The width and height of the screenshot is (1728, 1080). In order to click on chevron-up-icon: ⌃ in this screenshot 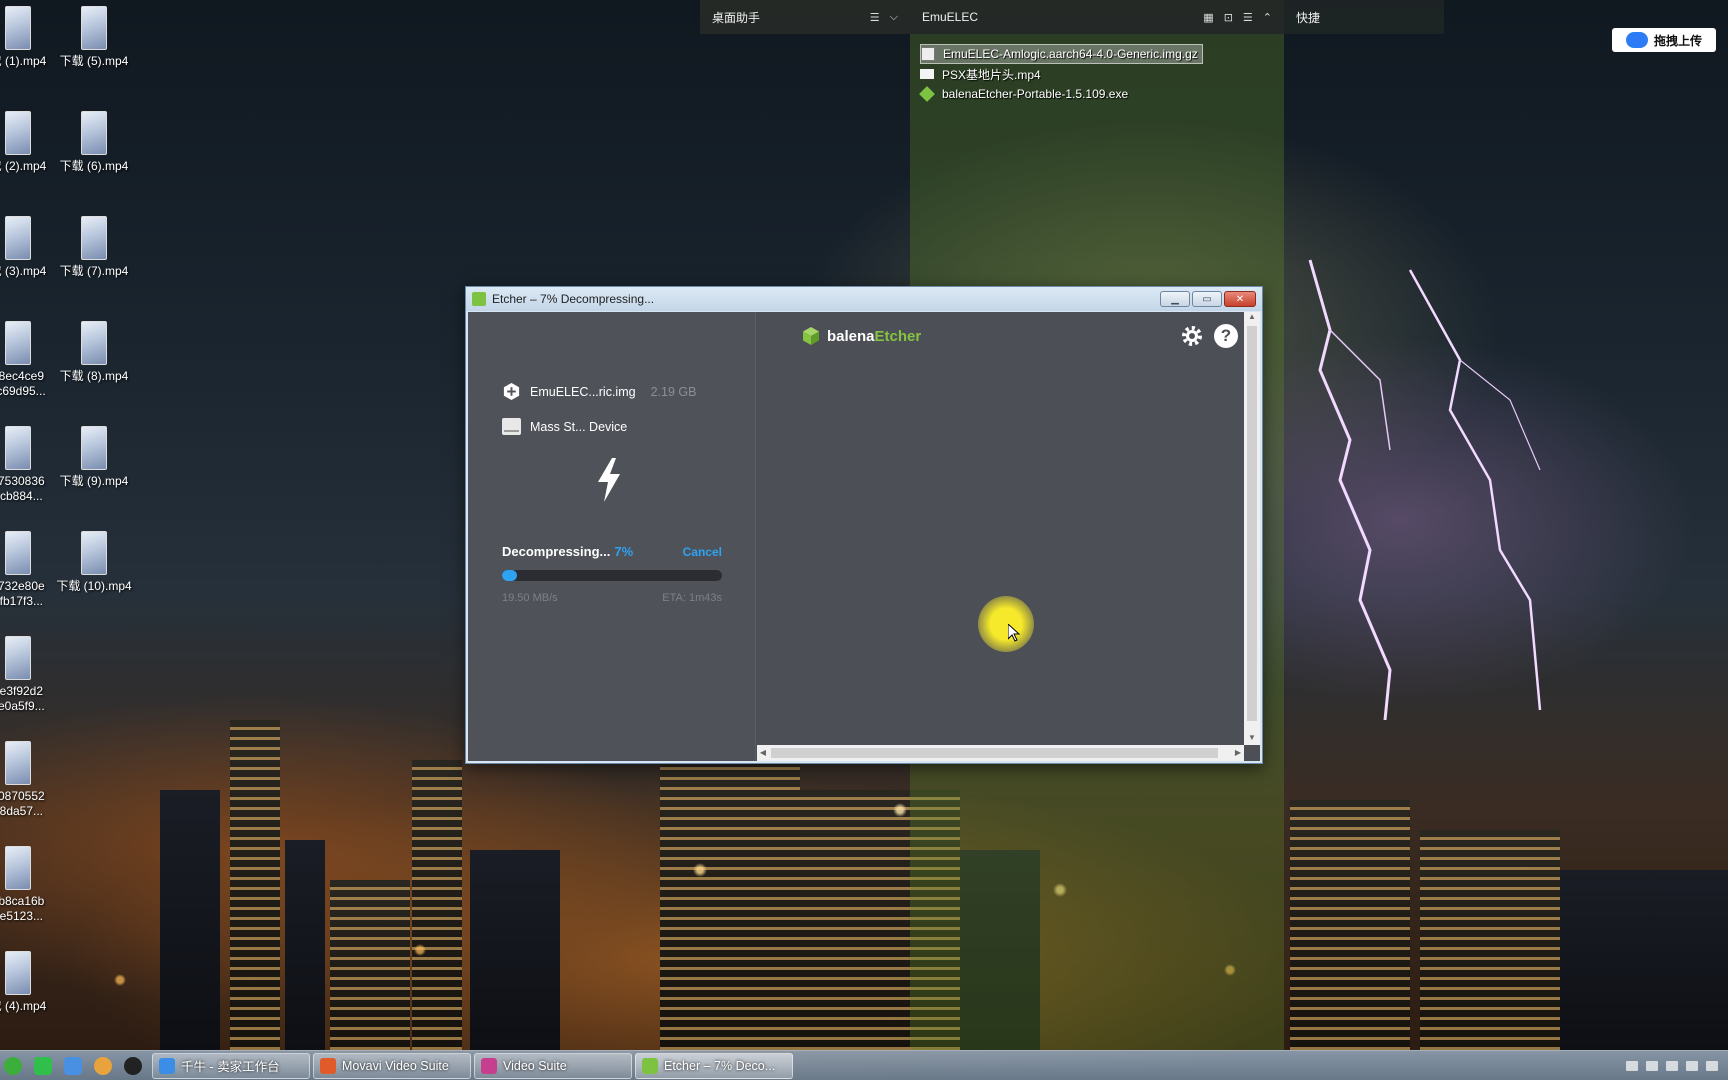, I will do `click(1267, 17)`.